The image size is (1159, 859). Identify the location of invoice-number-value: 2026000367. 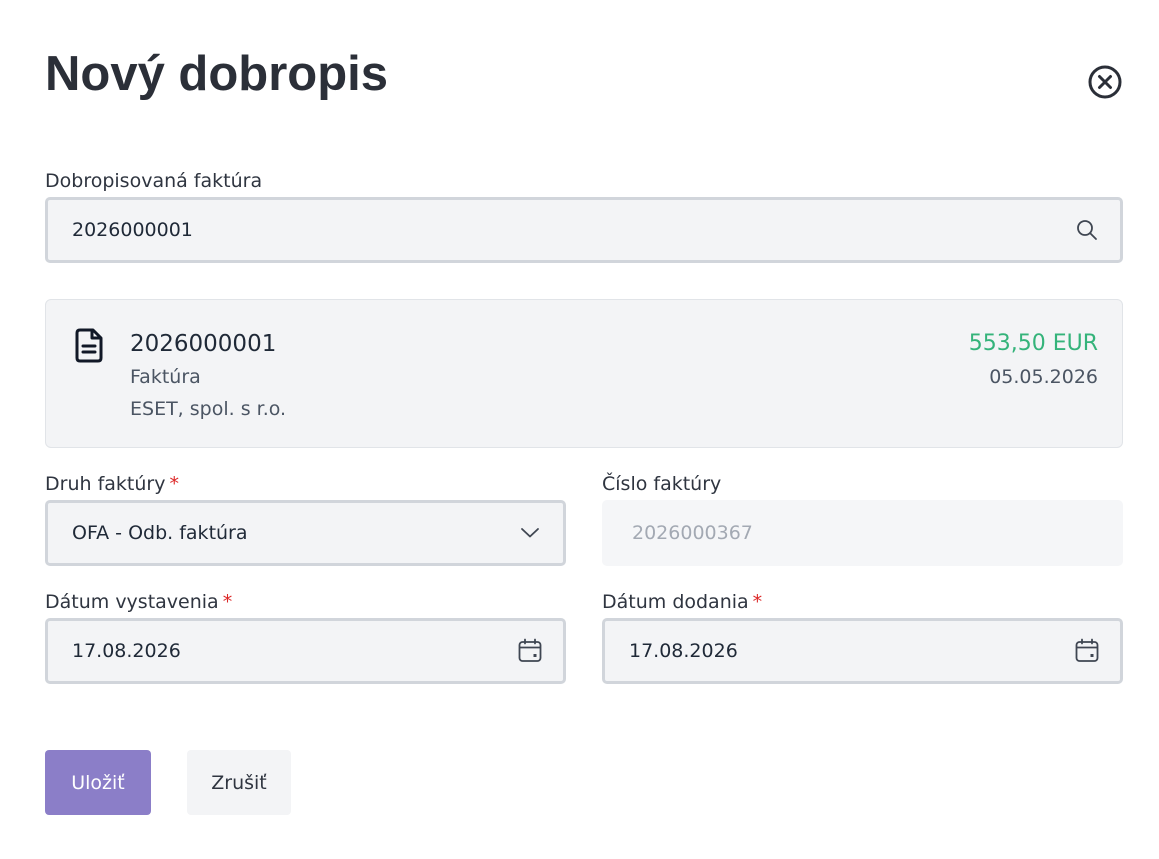
(692, 533).